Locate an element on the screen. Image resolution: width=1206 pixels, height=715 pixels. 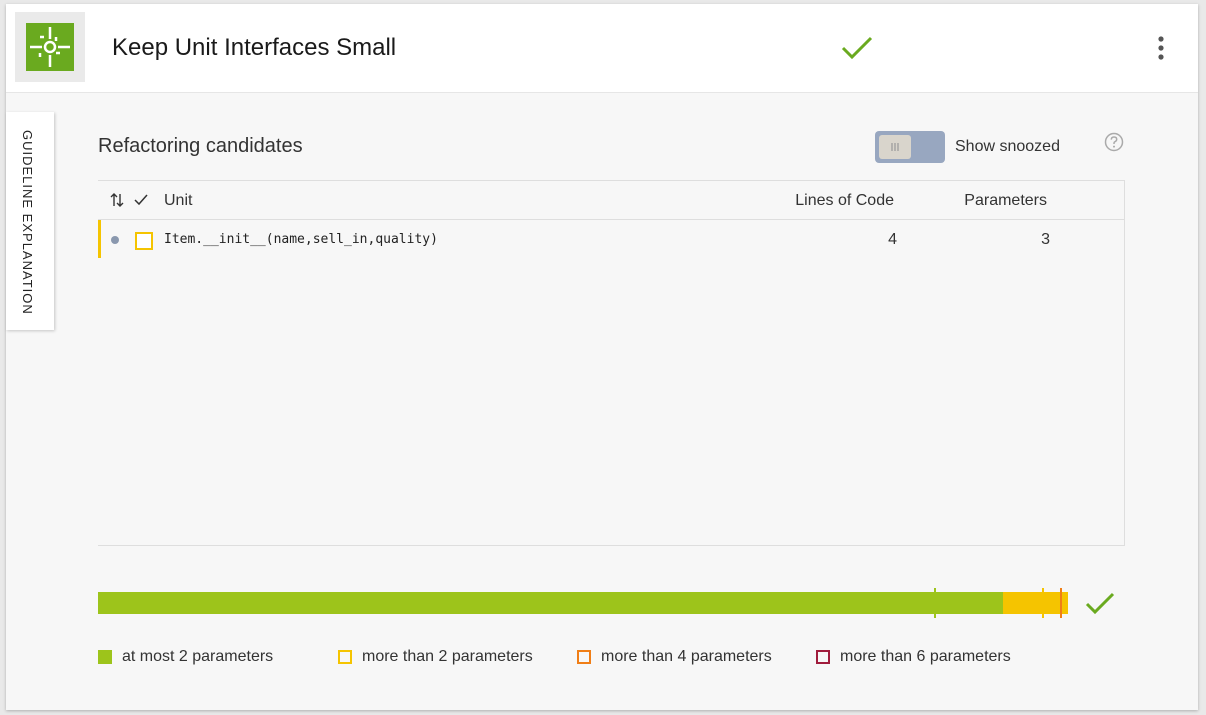
legend-item: more than 2 parameters is located at coordinates (435, 657).